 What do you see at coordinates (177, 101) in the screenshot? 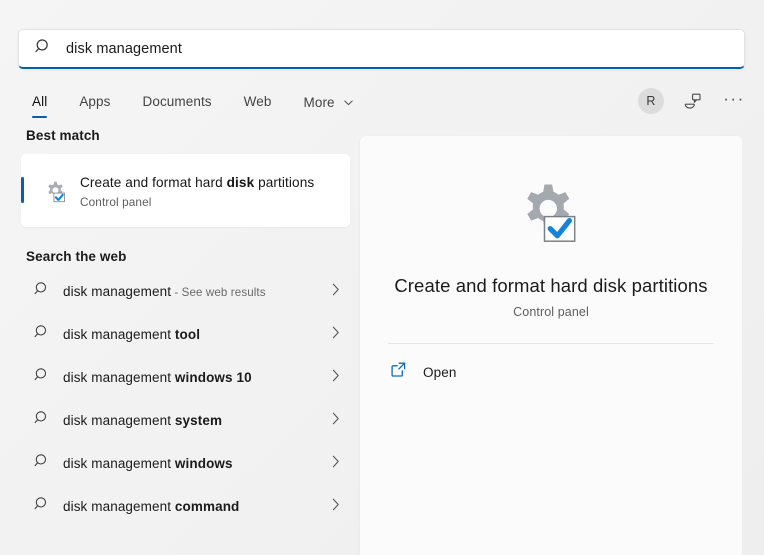
I see `tab-documents-label: Documents` at bounding box center [177, 101].